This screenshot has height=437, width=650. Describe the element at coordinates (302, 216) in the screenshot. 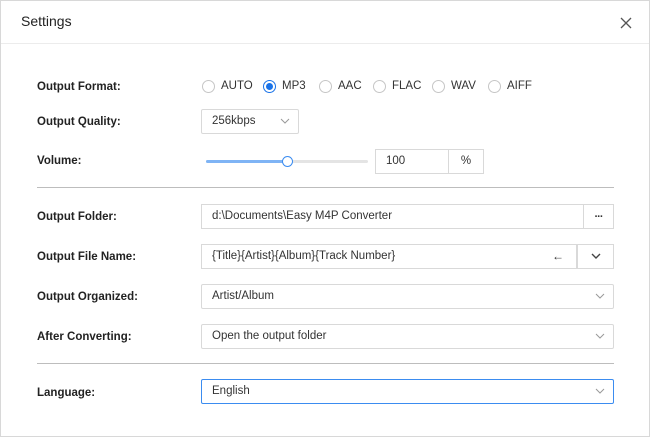

I see `output-folder-path: d:\Documents\Easy M4P Converter` at that location.